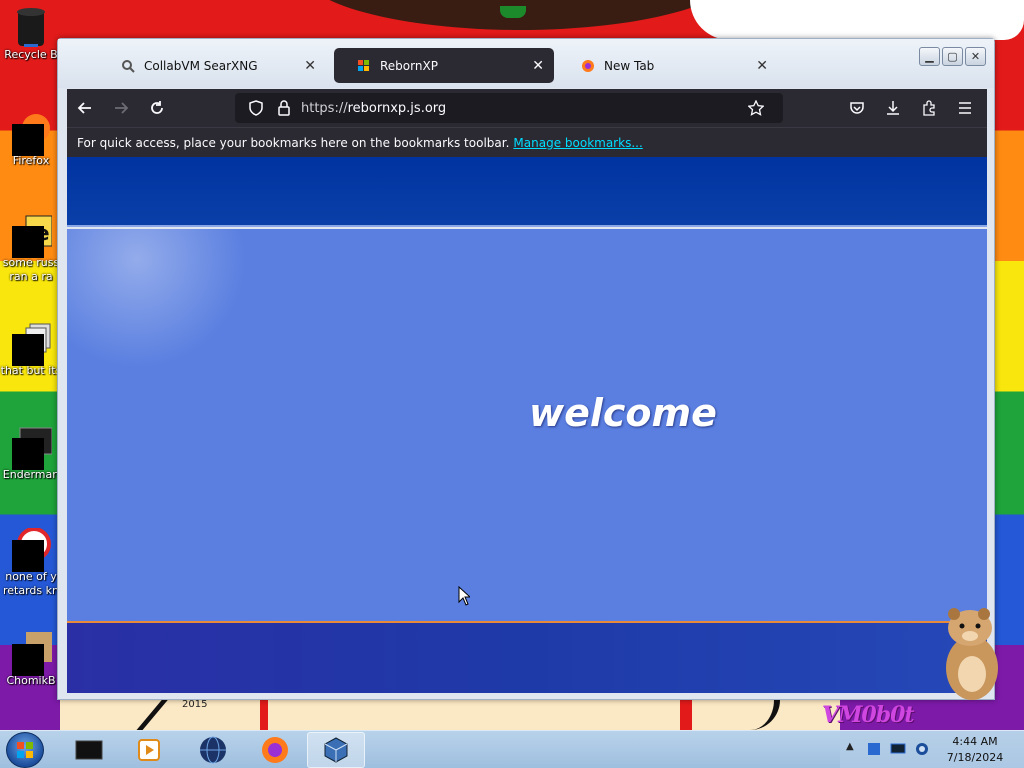 This screenshot has width=1024, height=768. I want to click on download-icon, so click(893, 108).